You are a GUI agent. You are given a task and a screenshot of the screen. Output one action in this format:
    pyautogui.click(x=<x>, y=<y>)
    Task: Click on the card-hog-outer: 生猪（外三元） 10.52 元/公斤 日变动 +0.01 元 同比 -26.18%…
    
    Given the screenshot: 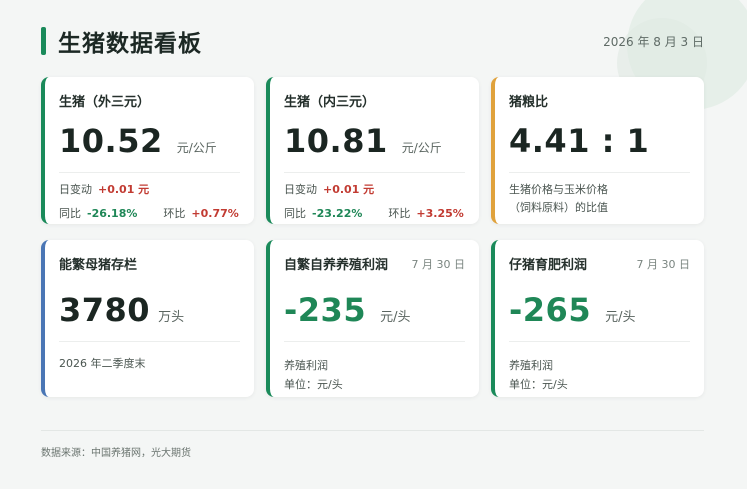 What is the action you would take?
    pyautogui.click(x=147, y=150)
    